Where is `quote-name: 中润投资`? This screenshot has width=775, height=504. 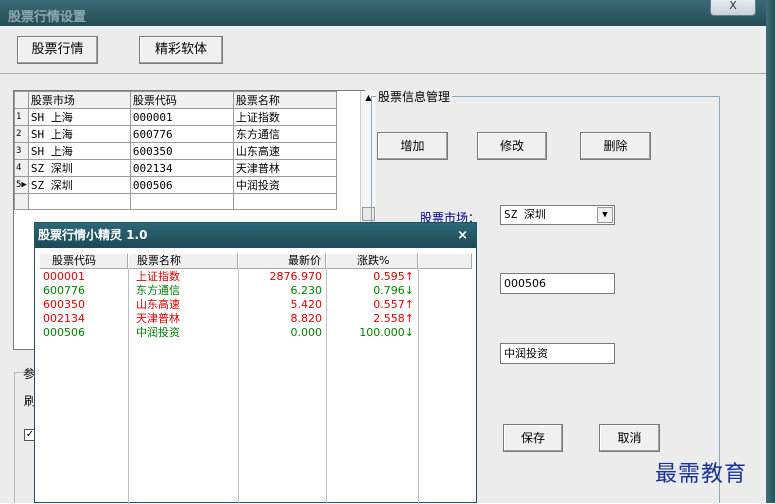 quote-name: 中润投资 is located at coordinates (158, 332).